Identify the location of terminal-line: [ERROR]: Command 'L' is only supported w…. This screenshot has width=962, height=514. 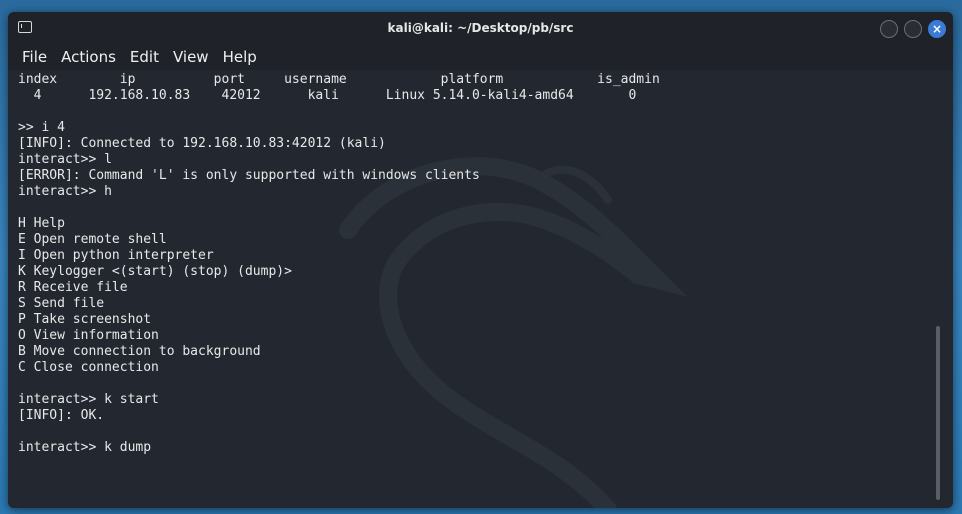
(249, 175).